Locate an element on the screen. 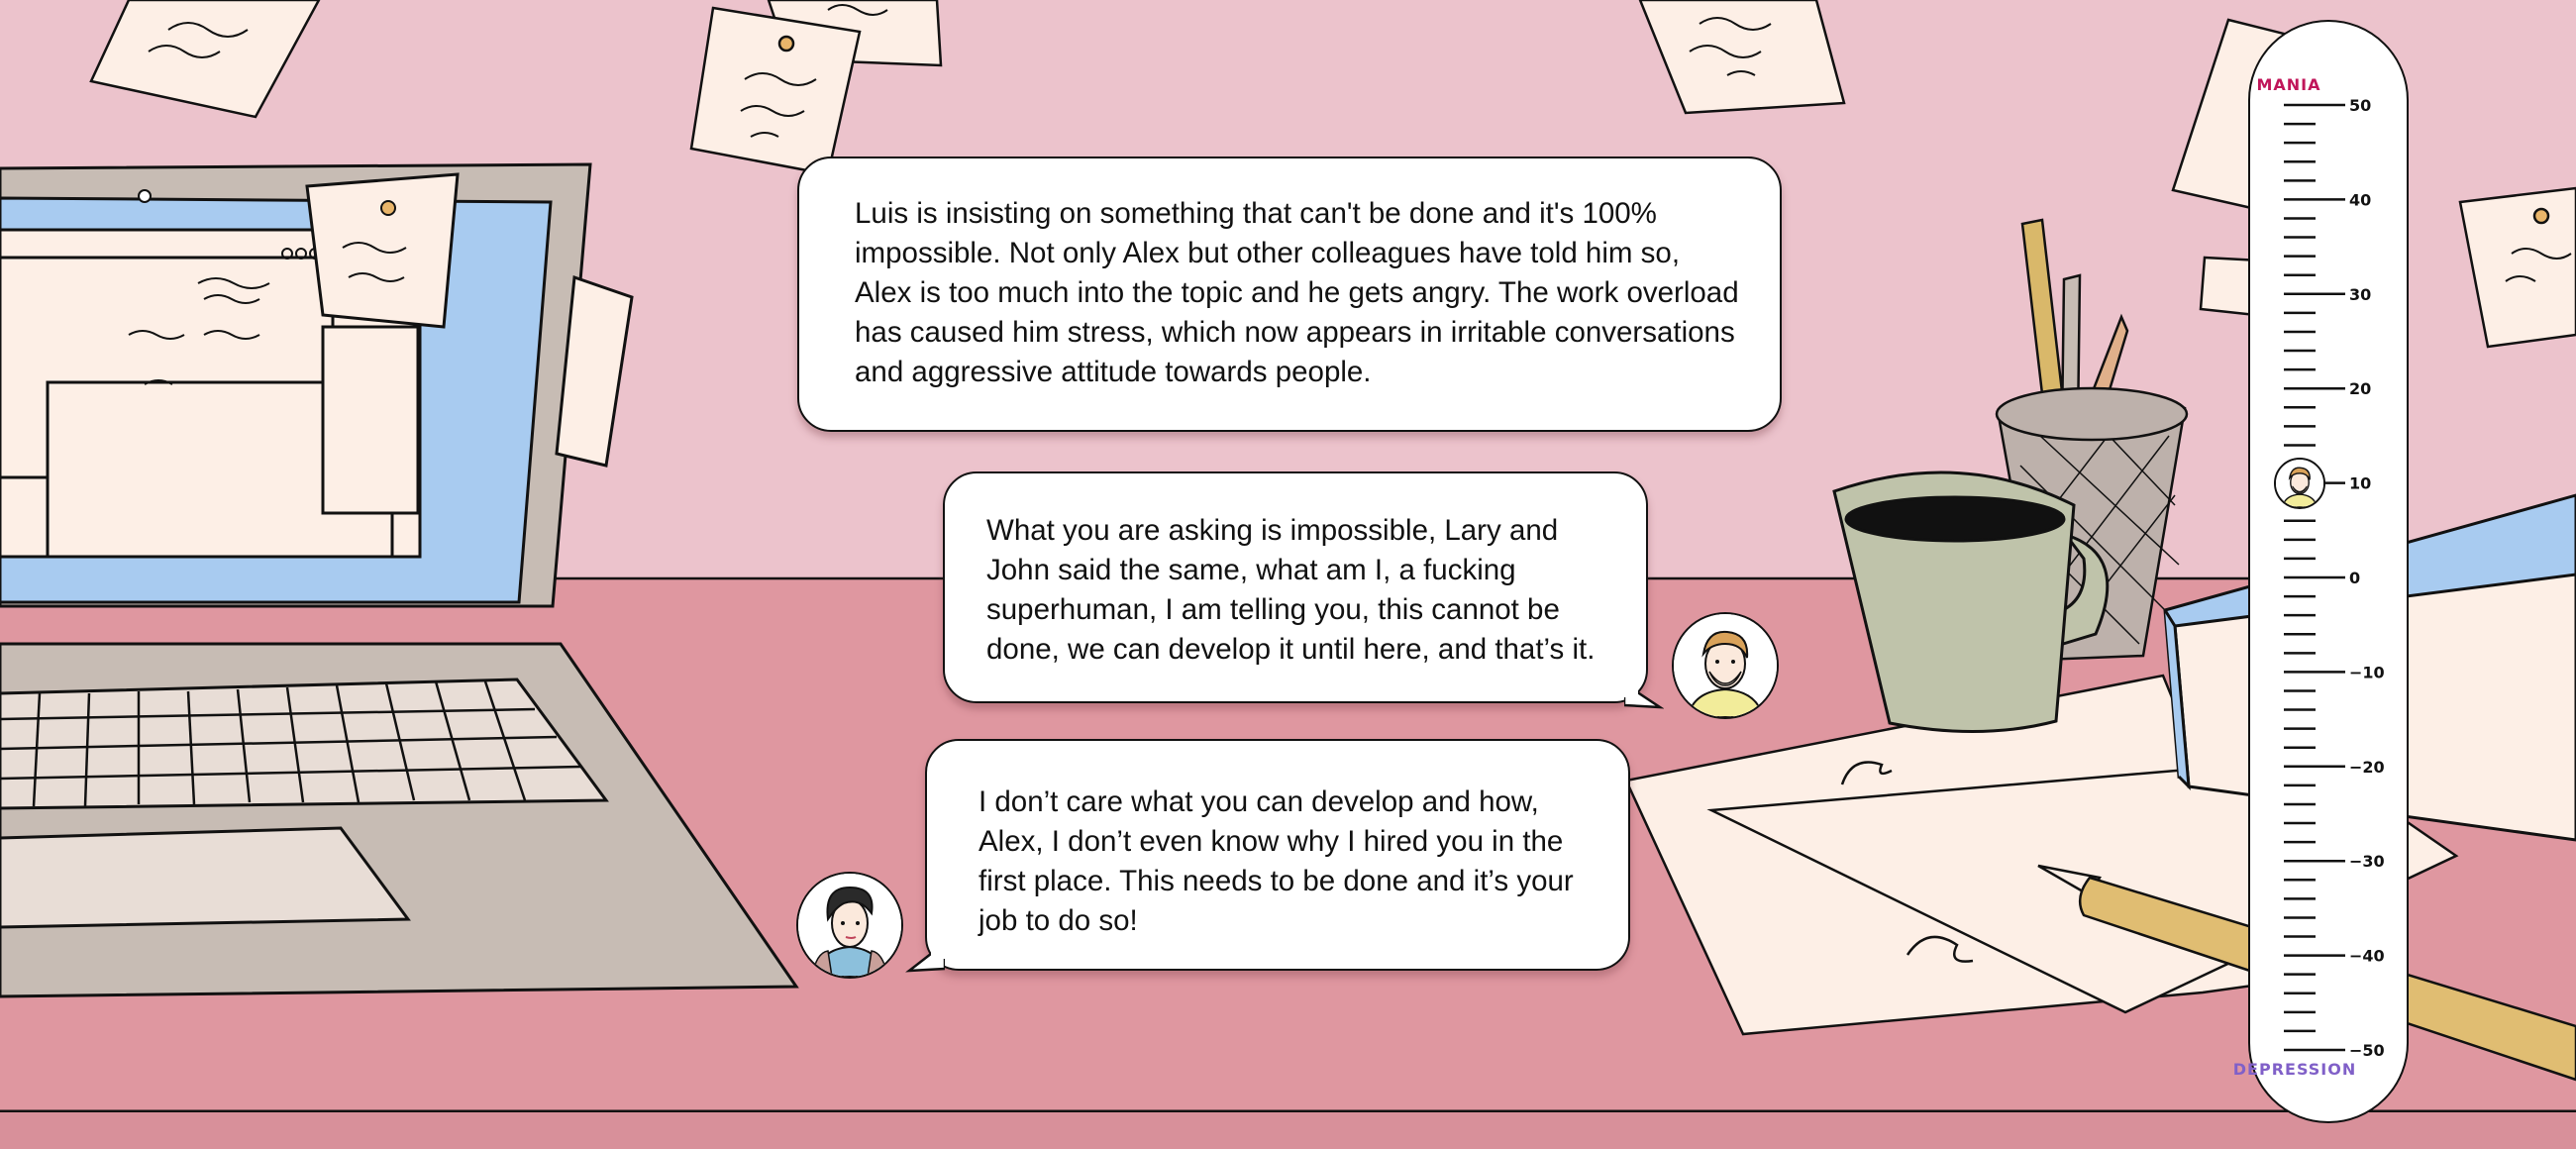 The height and width of the screenshot is (1149, 2576). alex-bubble-tail is located at coordinates (1644, 696).